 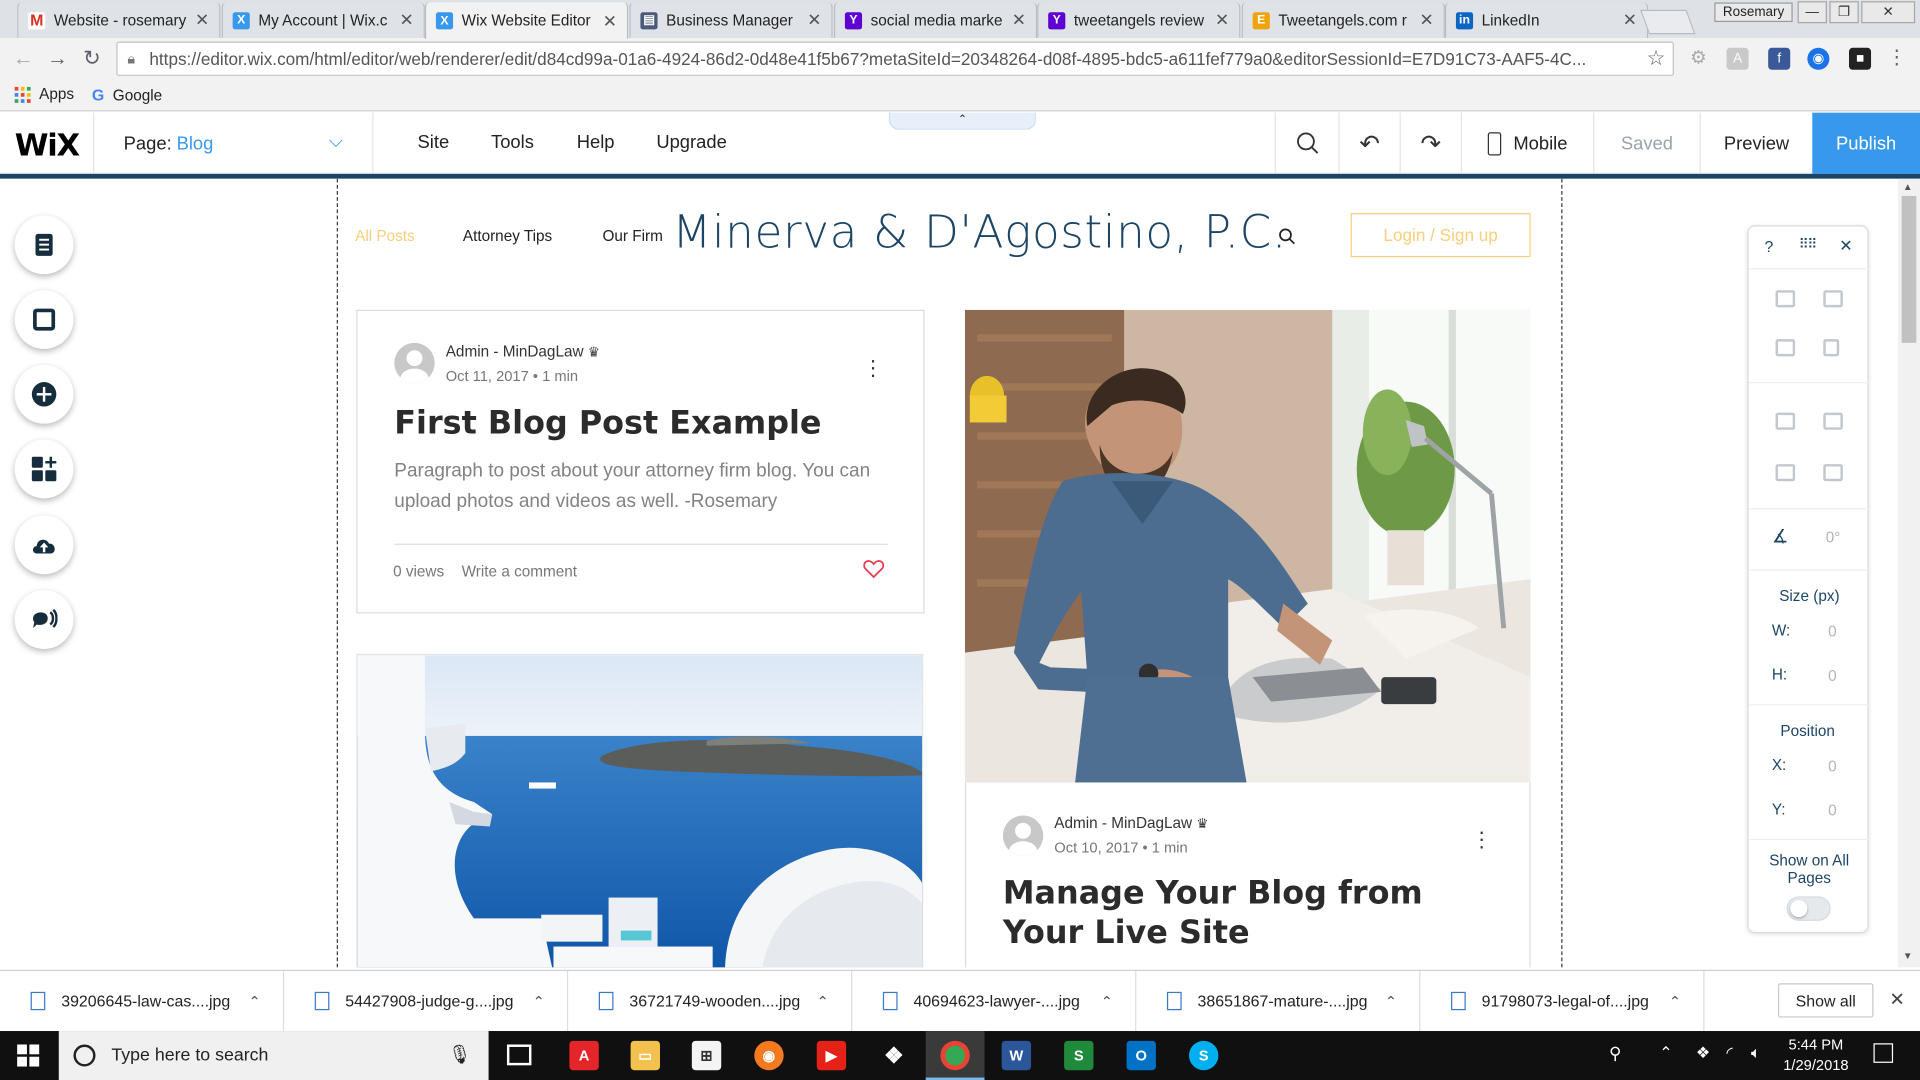 I want to click on task-view-icon, so click(x=519, y=1055).